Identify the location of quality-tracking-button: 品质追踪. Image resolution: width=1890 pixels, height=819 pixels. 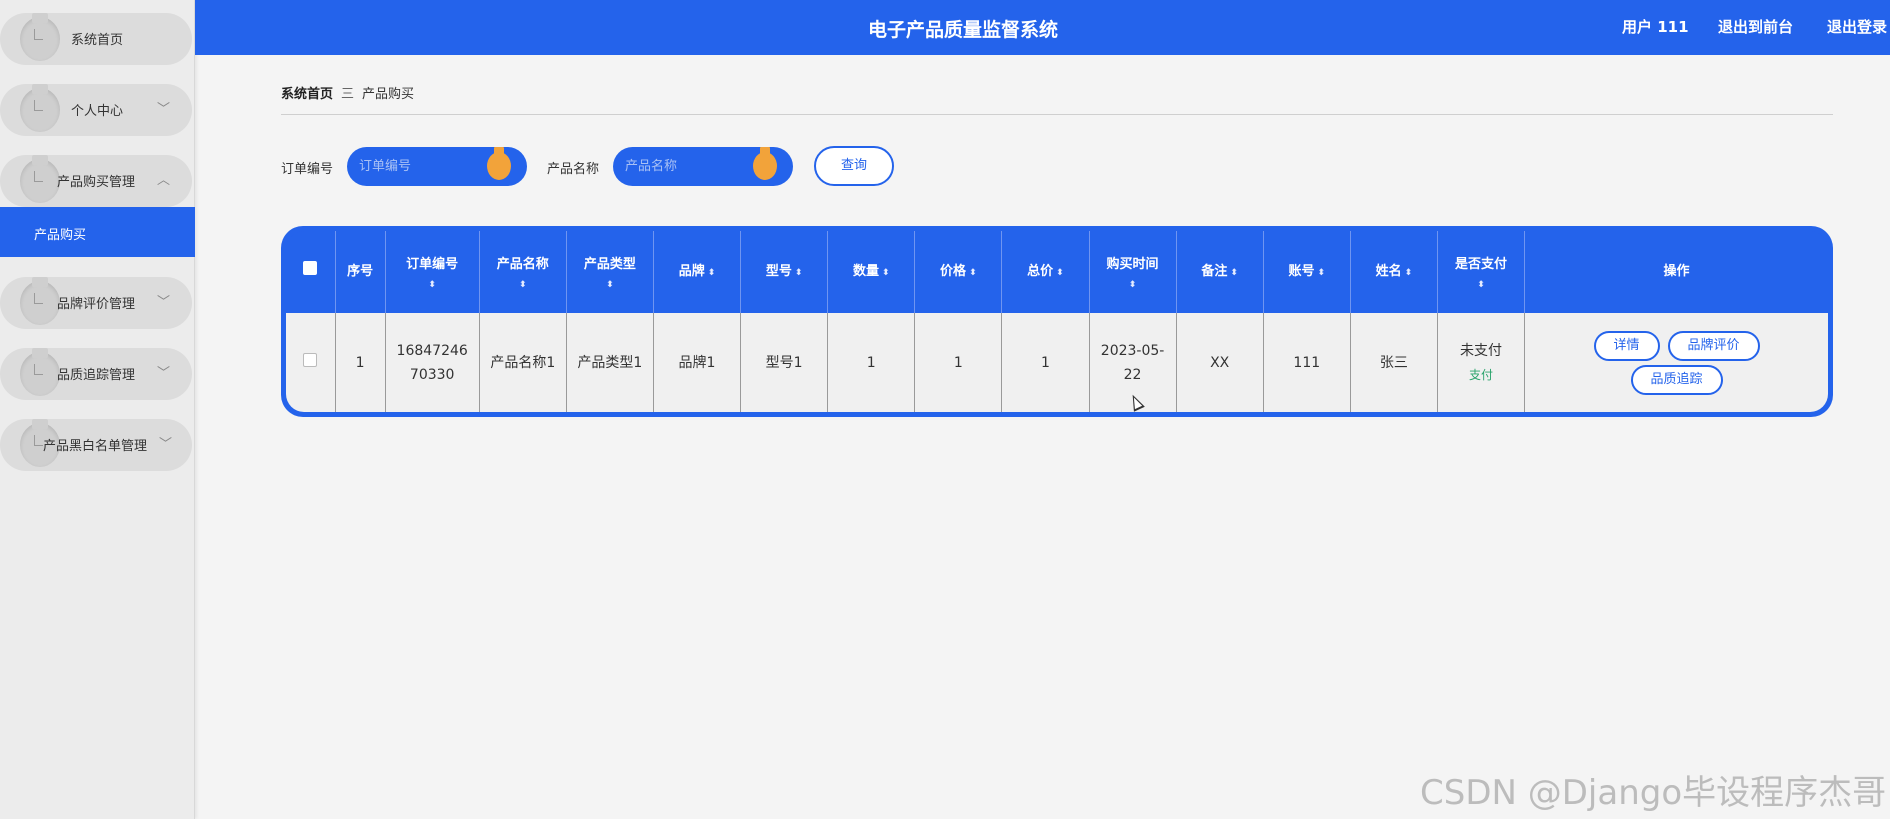
(1676, 379).